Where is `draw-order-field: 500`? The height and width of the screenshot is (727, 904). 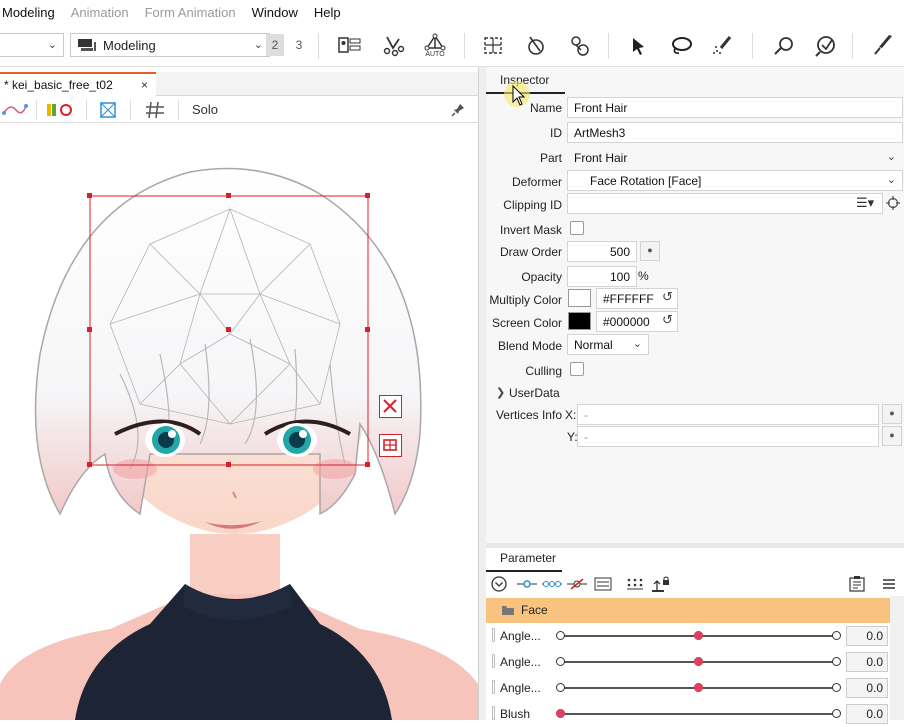 draw-order-field: 500 is located at coordinates (602, 251).